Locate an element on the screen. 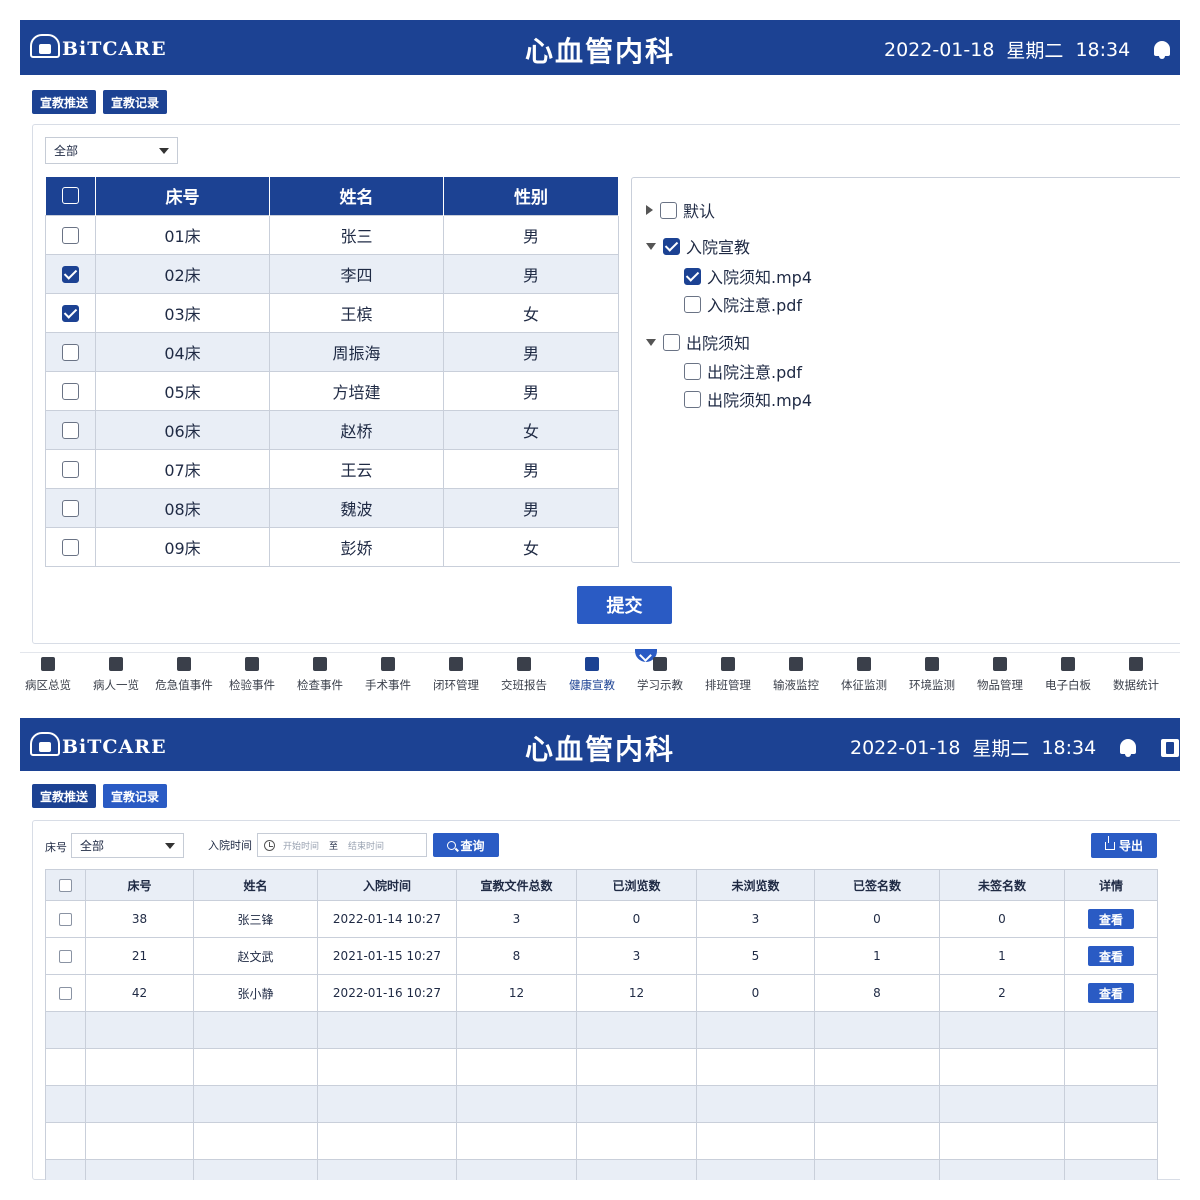 The image size is (1200, 1200). table-row: 06床 赵桥女 is located at coordinates (332, 429).